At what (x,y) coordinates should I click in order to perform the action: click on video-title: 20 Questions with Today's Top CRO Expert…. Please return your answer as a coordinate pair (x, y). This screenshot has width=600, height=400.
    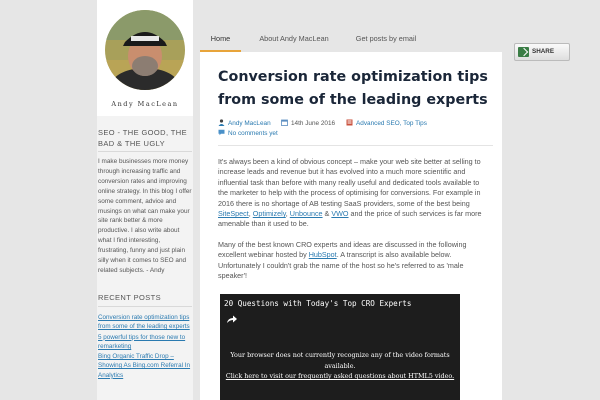
    Looking at the image, I should click on (317, 303).